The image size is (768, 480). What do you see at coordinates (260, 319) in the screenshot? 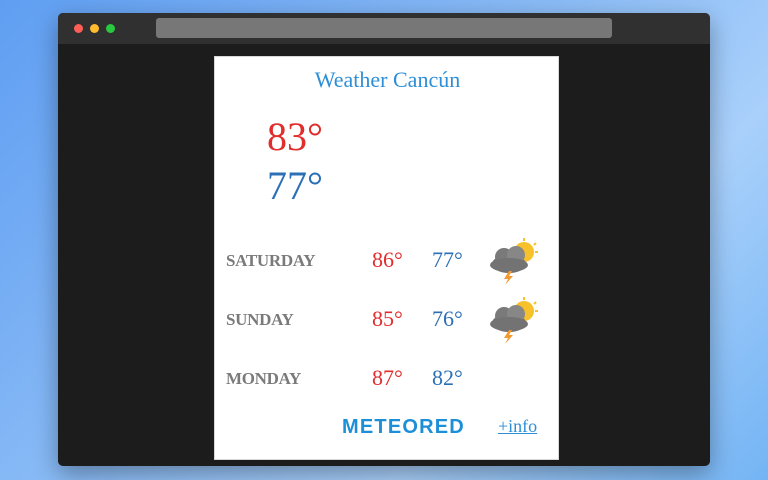
I see `forecast-day-label: SUNDAY` at bounding box center [260, 319].